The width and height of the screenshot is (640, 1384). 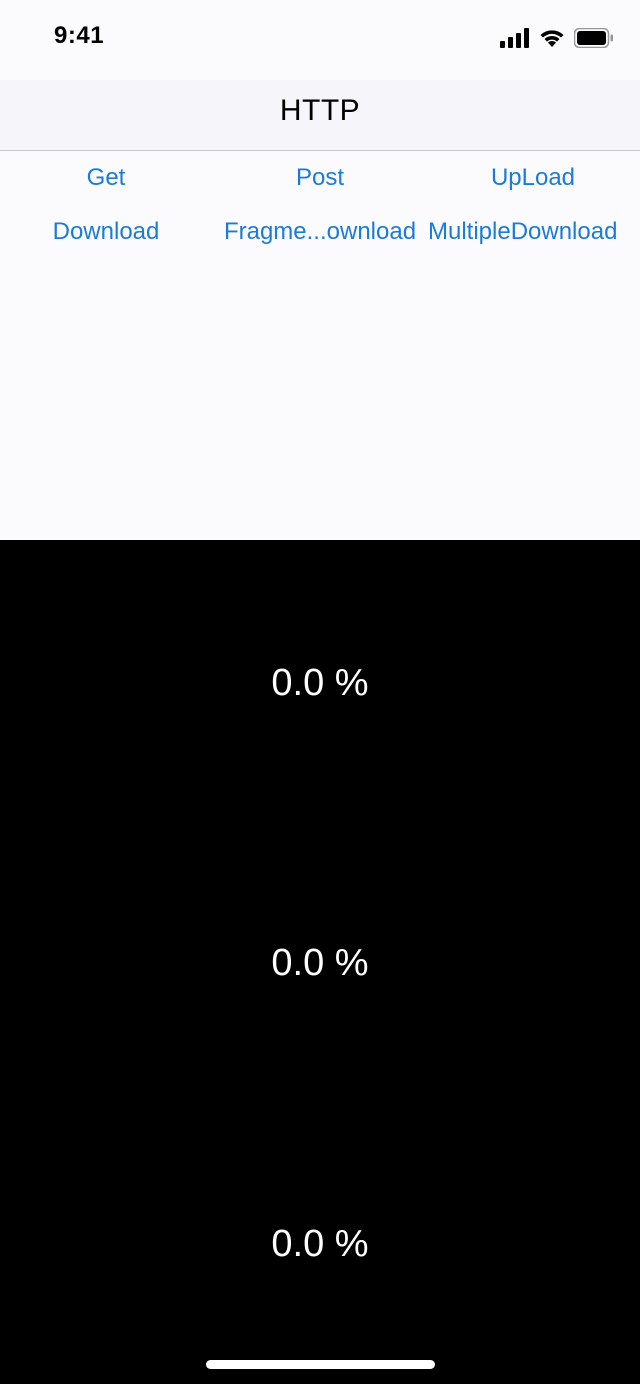 I want to click on post-button: Post, so click(x=320, y=178).